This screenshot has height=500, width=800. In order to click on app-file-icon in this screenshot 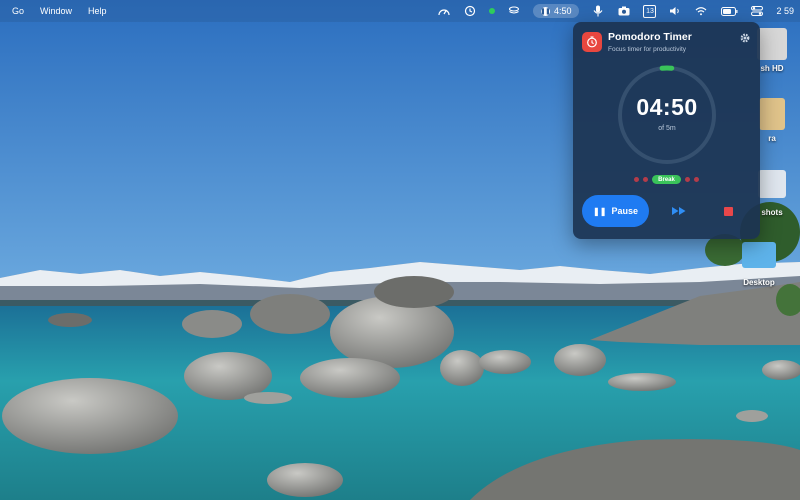, I will do `click(772, 114)`.